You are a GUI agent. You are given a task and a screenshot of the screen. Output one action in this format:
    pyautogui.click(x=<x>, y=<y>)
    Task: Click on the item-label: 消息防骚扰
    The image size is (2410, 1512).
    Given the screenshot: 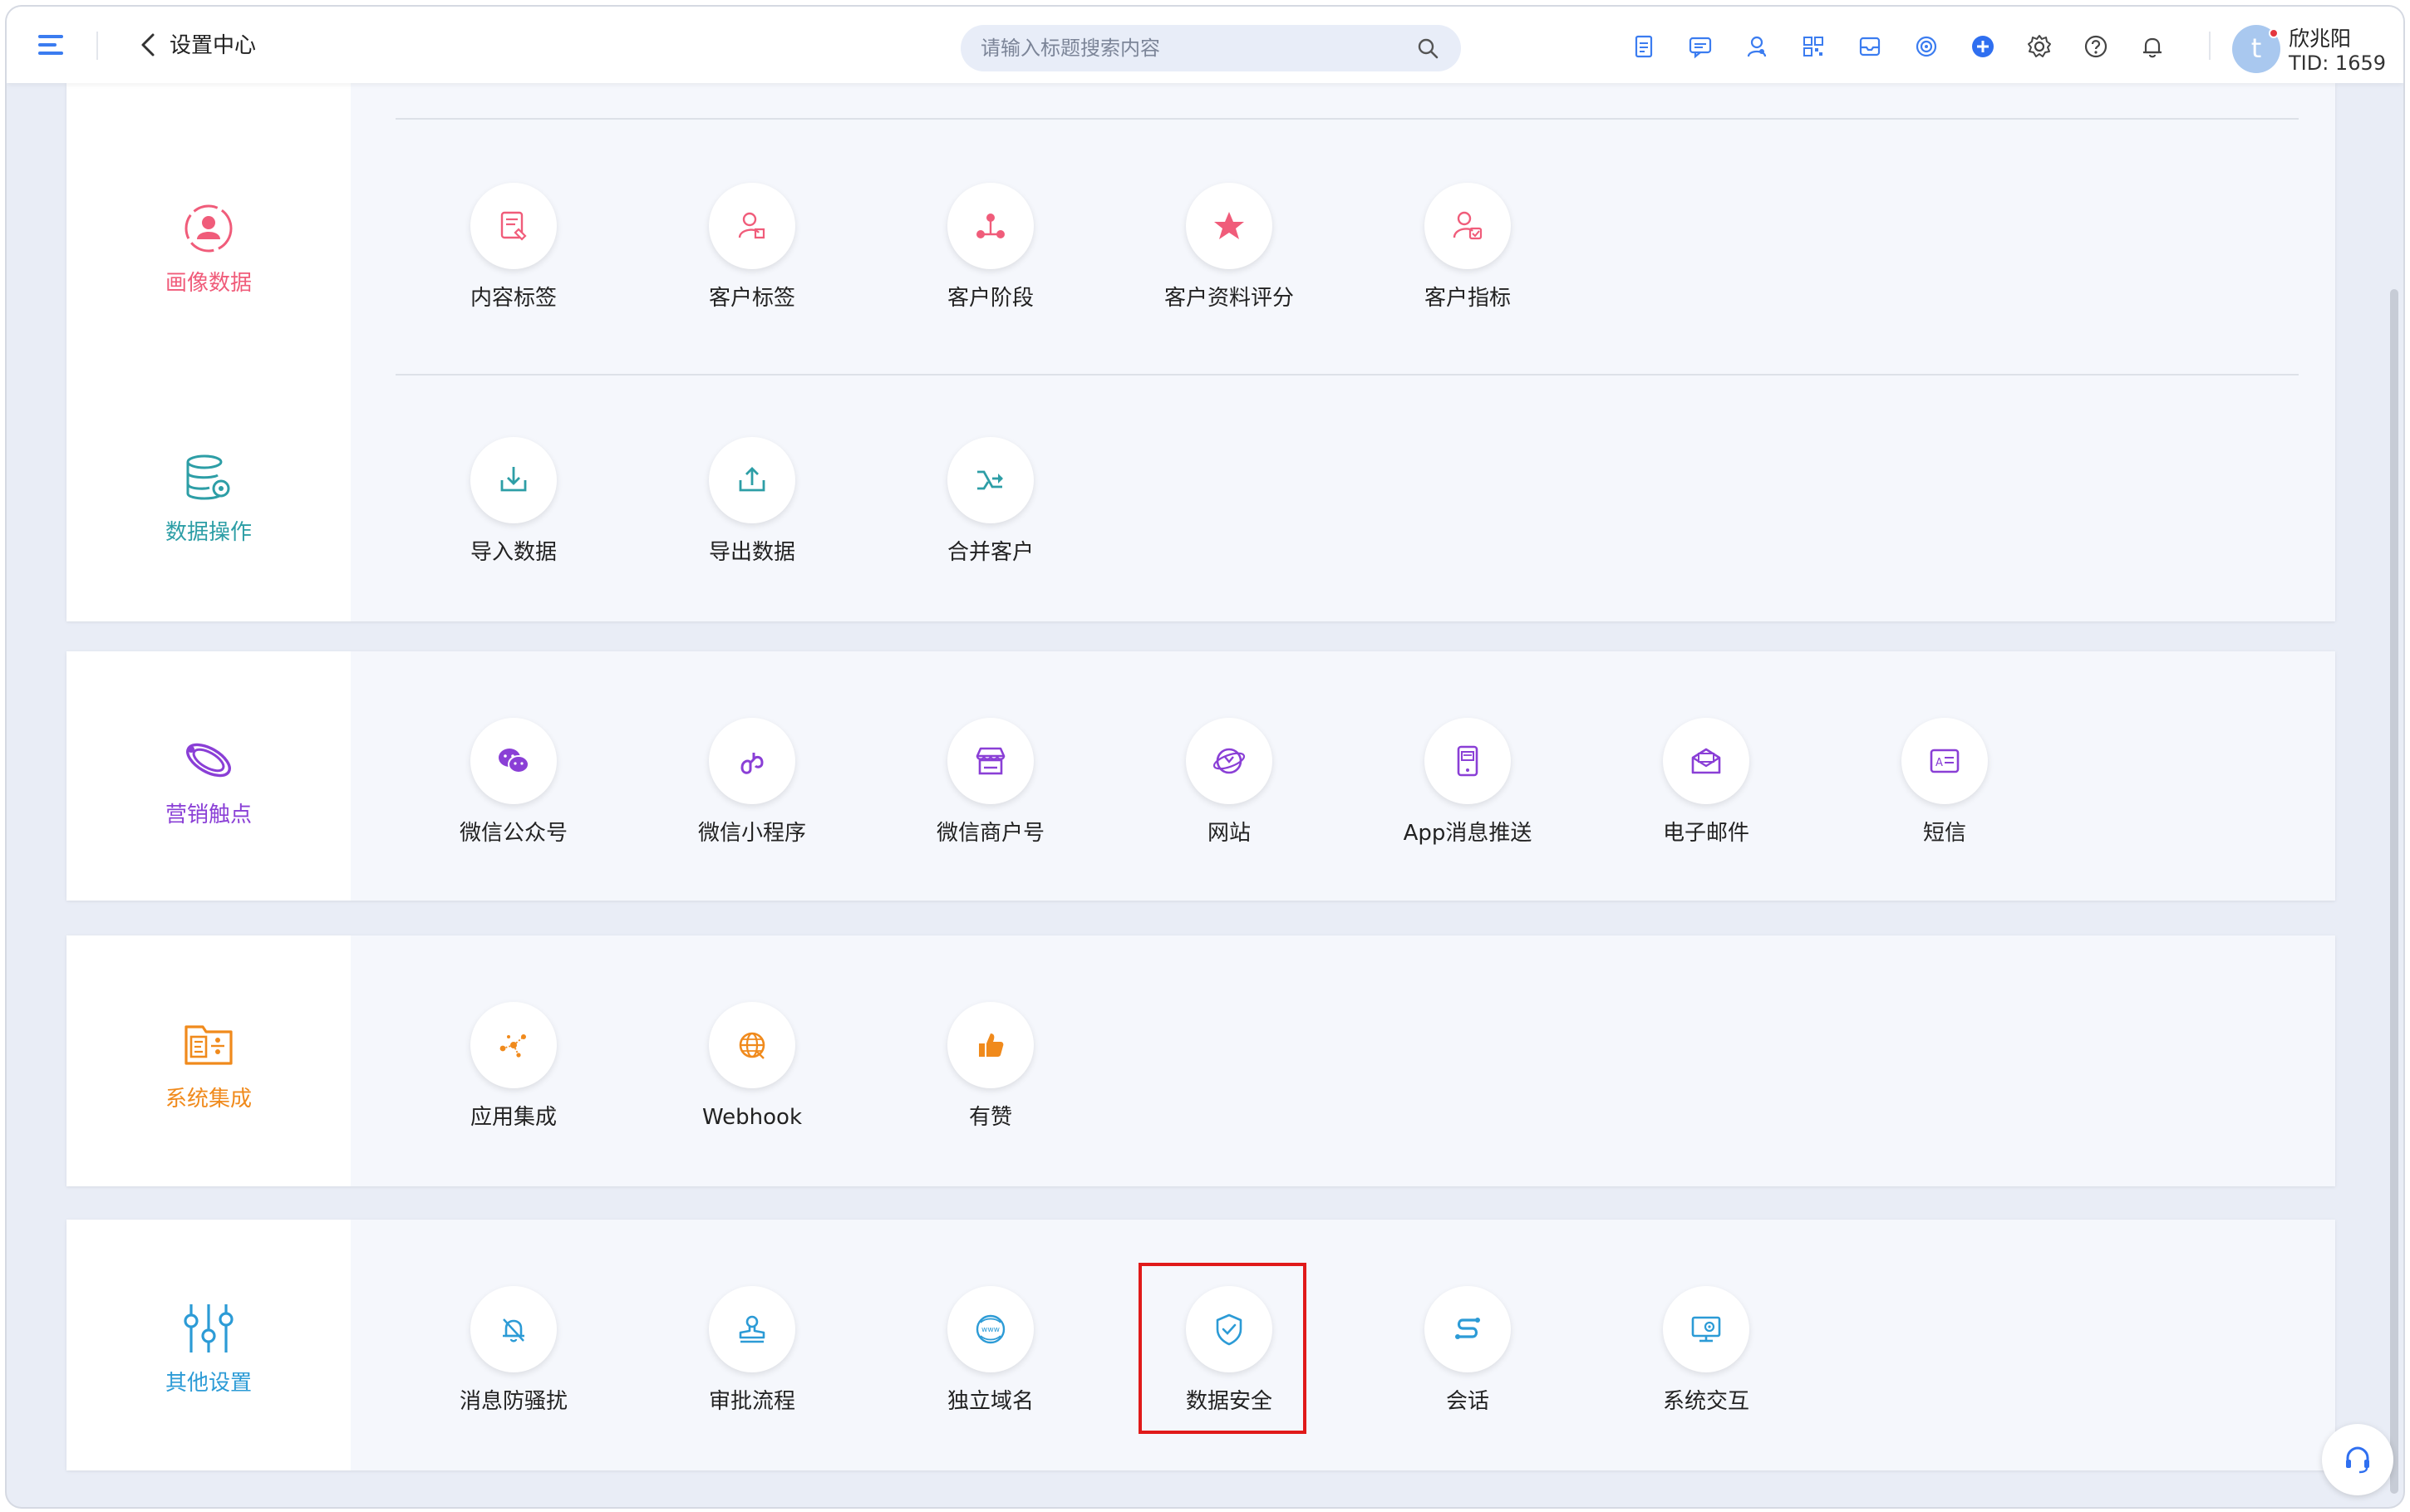 What is the action you would take?
    pyautogui.click(x=513, y=1402)
    